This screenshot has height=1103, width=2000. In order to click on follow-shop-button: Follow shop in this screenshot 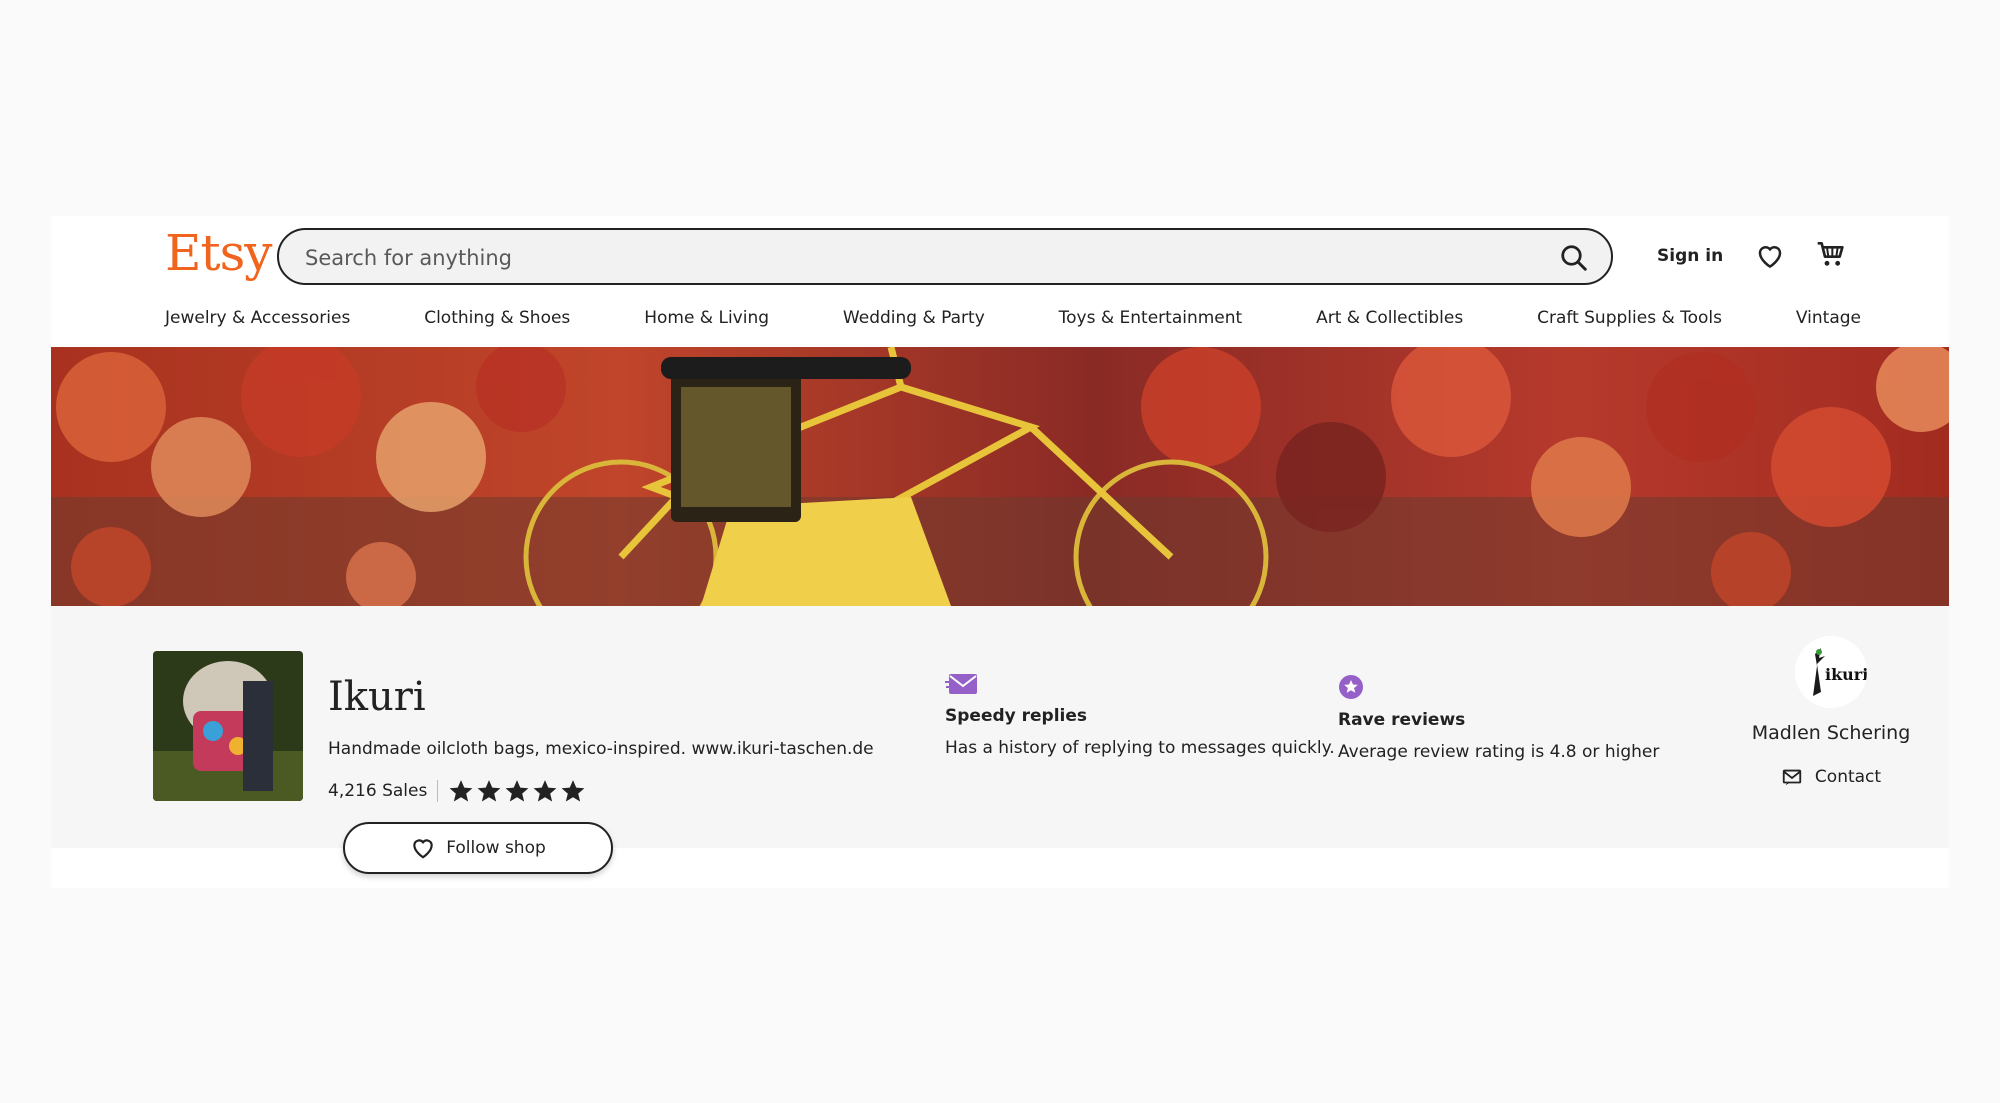, I will do `click(478, 848)`.